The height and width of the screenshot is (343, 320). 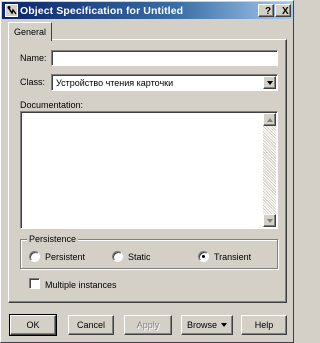 I want to click on class-label: Class:, so click(x=33, y=82).